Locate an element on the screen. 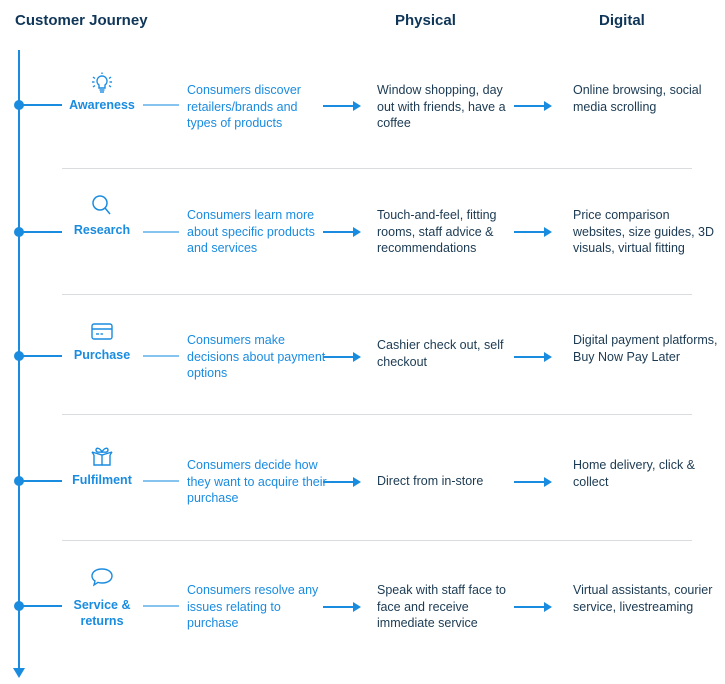  search-icon is located at coordinates (102, 206).